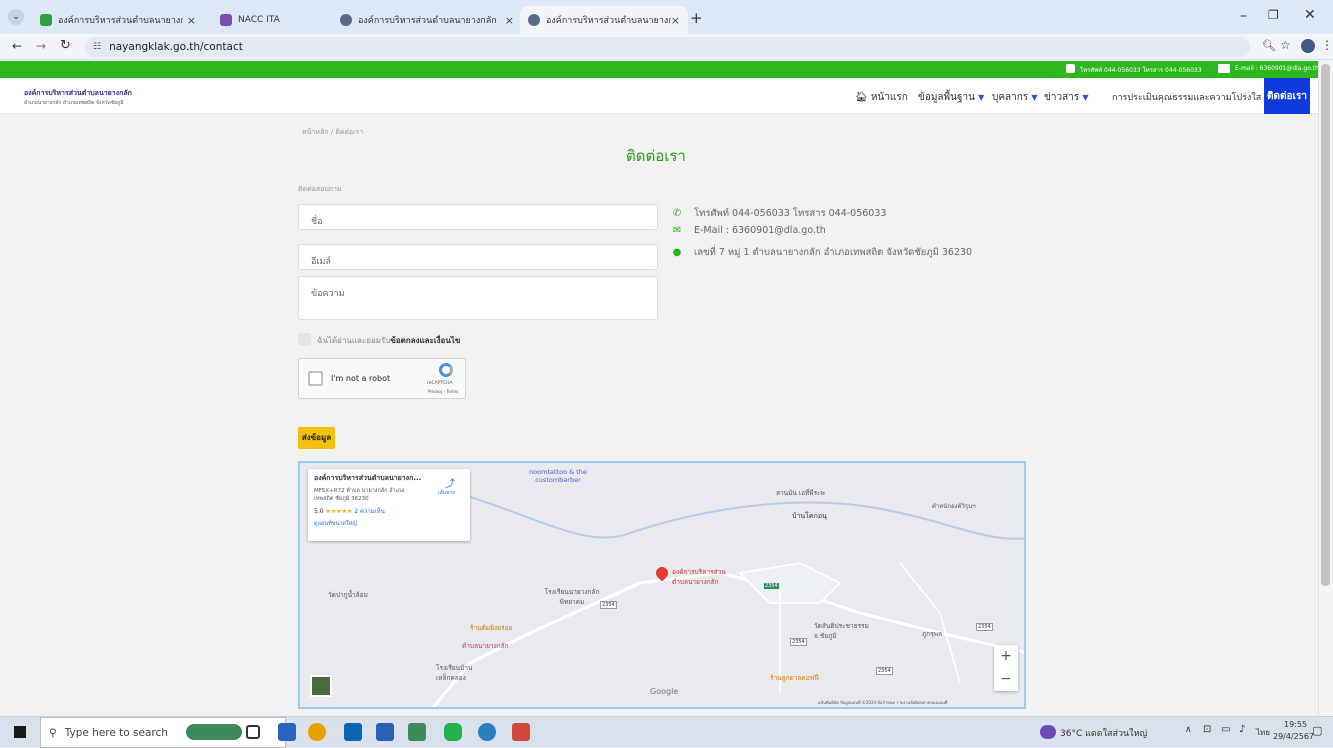  I want to click on notification-icon: ▢, so click(1317, 730).